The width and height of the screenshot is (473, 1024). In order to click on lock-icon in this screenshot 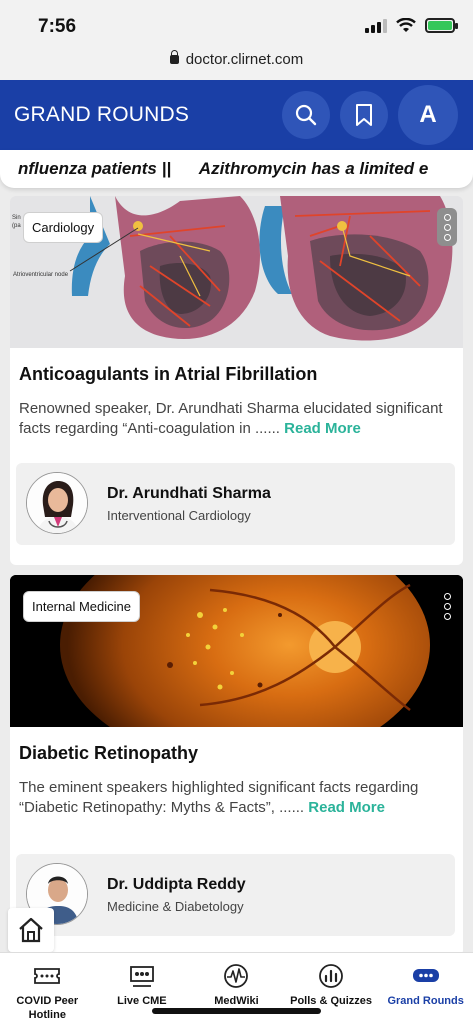, I will do `click(174, 57)`.